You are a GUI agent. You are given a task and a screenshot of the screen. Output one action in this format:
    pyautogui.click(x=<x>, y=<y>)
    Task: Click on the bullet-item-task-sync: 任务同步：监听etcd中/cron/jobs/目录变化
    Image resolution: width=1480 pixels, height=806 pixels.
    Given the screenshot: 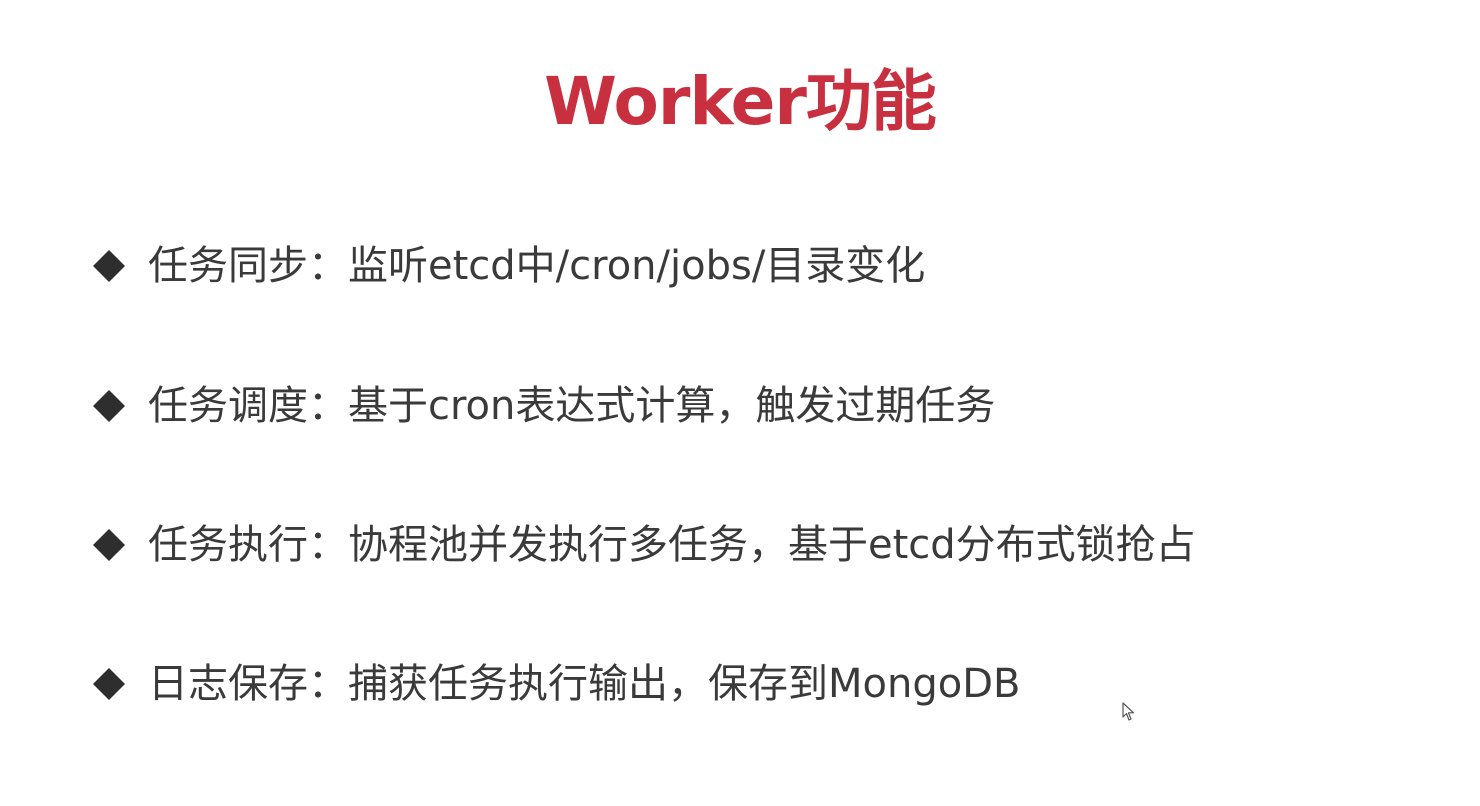 What is the action you would take?
    pyautogui.click(x=508, y=266)
    